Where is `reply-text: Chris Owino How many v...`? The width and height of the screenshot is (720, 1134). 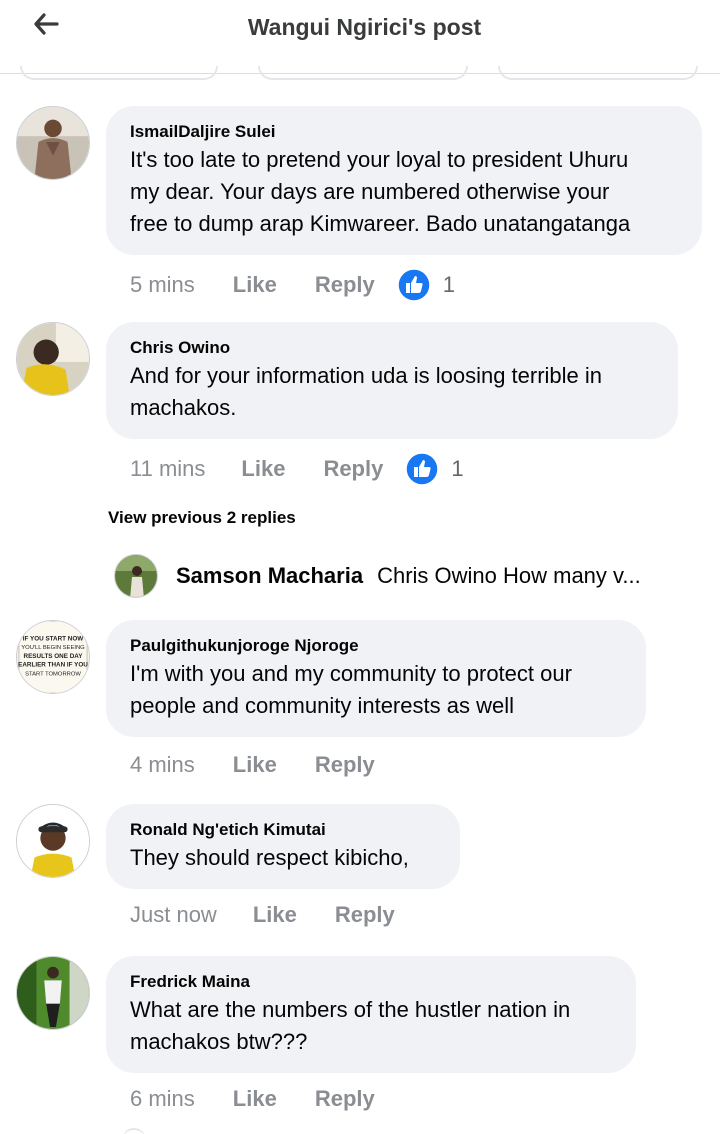
reply-text: Chris Owino How many v... is located at coordinates (509, 575).